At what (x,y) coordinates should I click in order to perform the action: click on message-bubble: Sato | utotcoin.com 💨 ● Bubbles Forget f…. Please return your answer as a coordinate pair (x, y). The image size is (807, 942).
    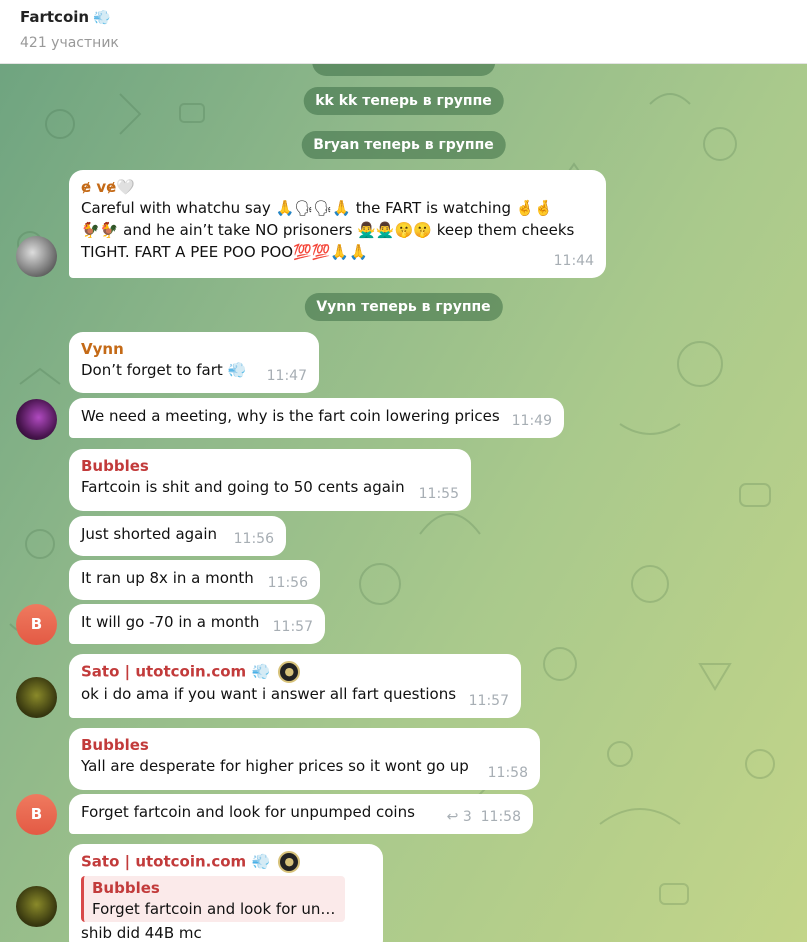
    Looking at the image, I should click on (226, 893).